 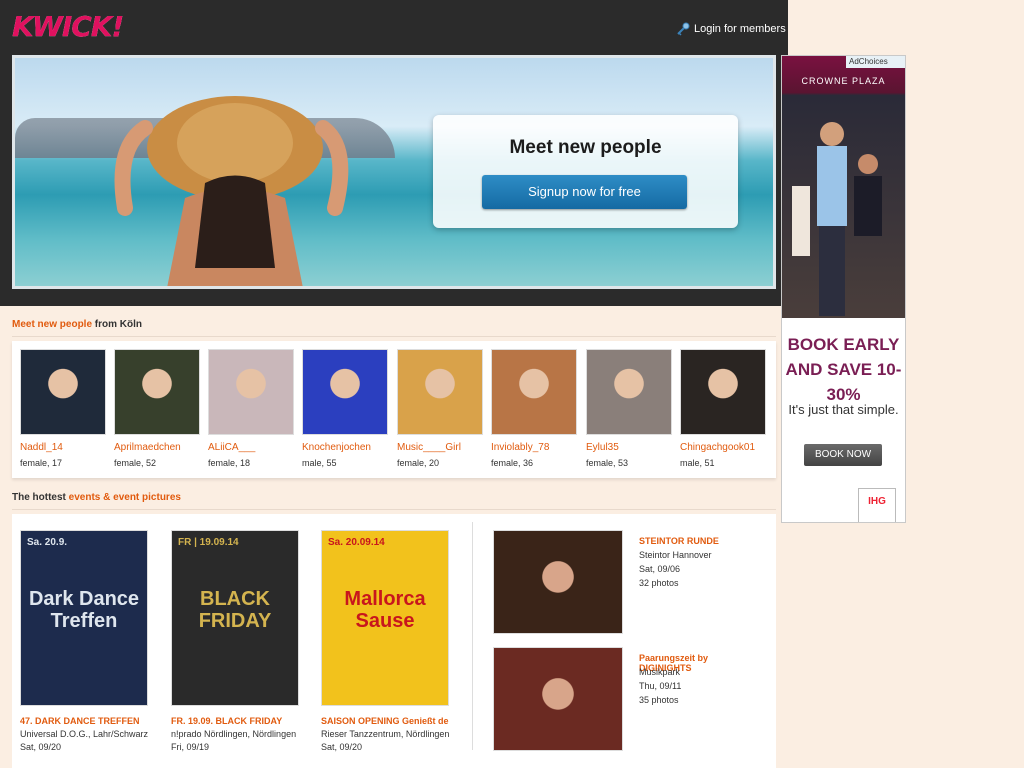 I want to click on events-title-highlight: events & event pictures, so click(x=124, y=497).